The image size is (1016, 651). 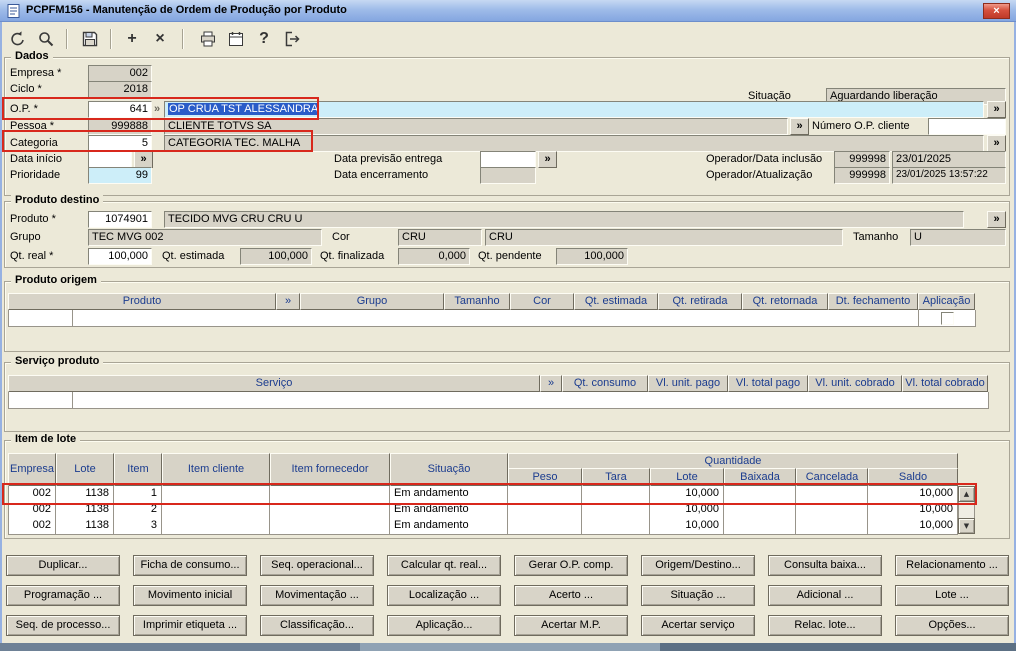 What do you see at coordinates (913, 526) in the screenshot?
I see `row3-saldo: 10,000` at bounding box center [913, 526].